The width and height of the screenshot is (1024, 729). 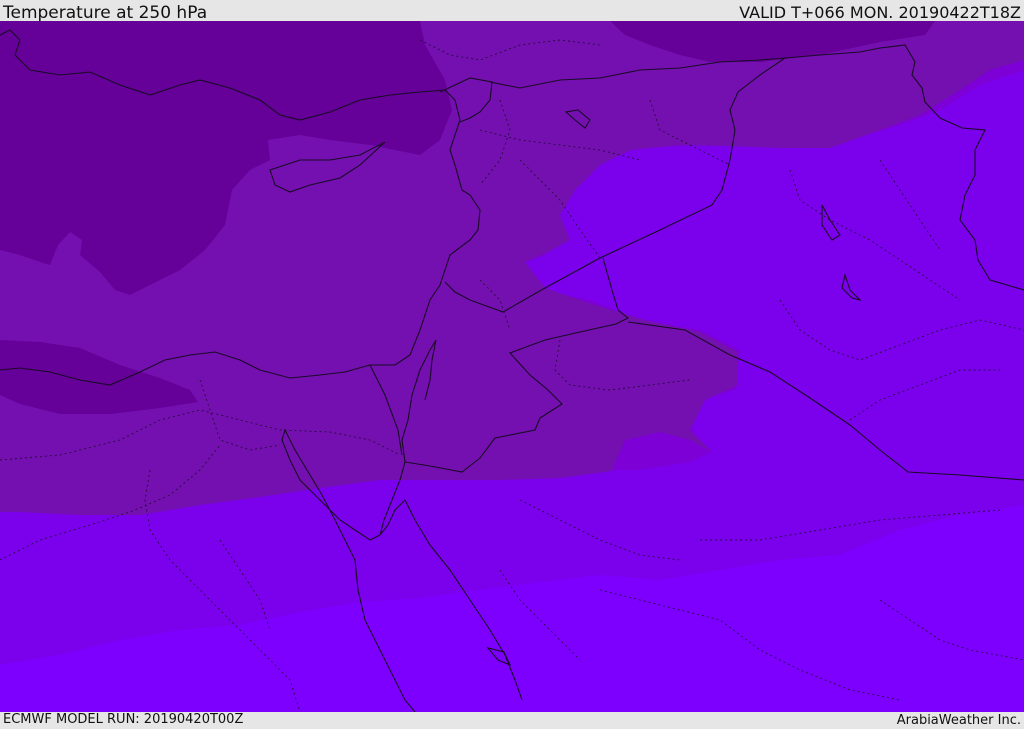 What do you see at coordinates (958, 720) in the screenshot?
I see `credit: ArabiaWeather Inc.` at bounding box center [958, 720].